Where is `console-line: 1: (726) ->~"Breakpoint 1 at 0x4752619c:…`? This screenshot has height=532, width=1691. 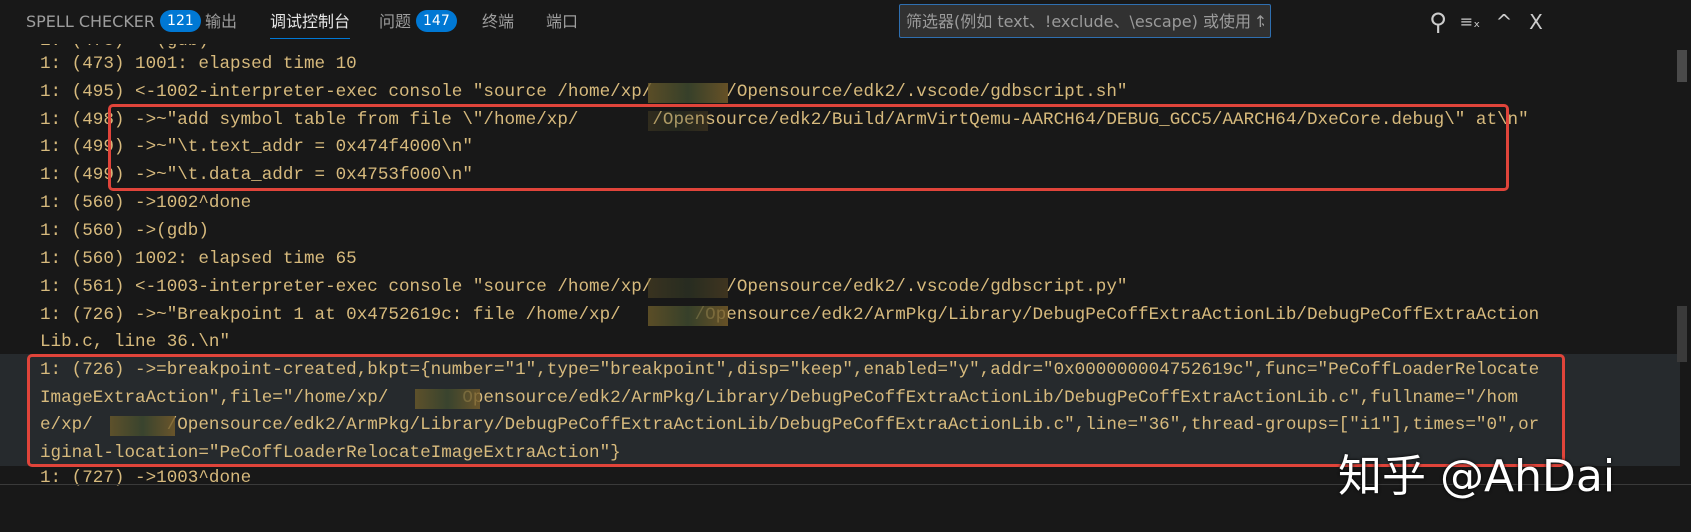 console-line: 1: (726) ->~"Breakpoint 1 at 0x4752619c:… is located at coordinates (790, 315).